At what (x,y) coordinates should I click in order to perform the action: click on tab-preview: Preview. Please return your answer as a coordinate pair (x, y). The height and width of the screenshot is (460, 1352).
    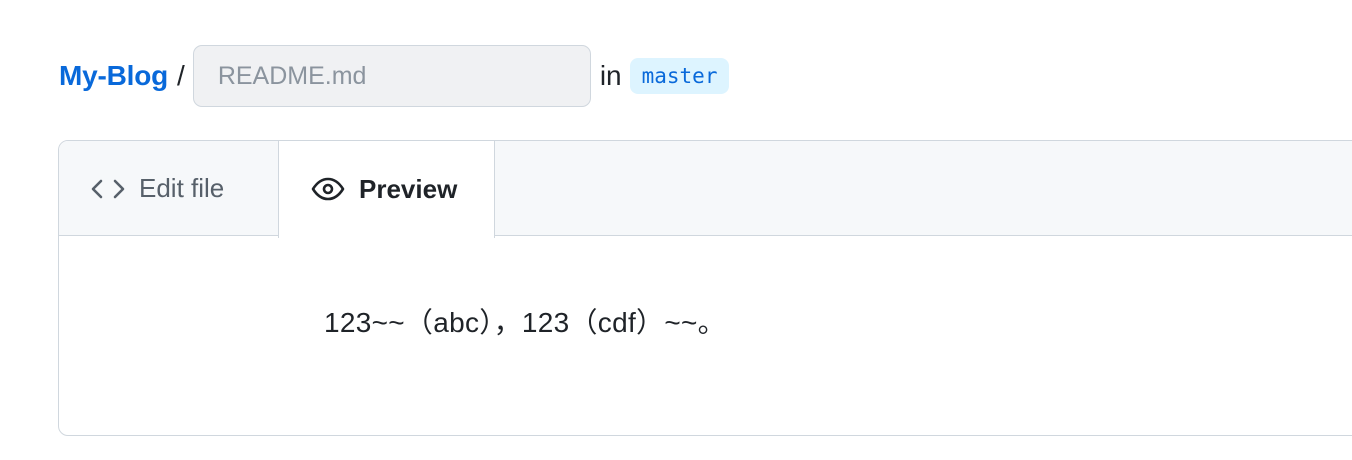
    Looking at the image, I should click on (386, 189).